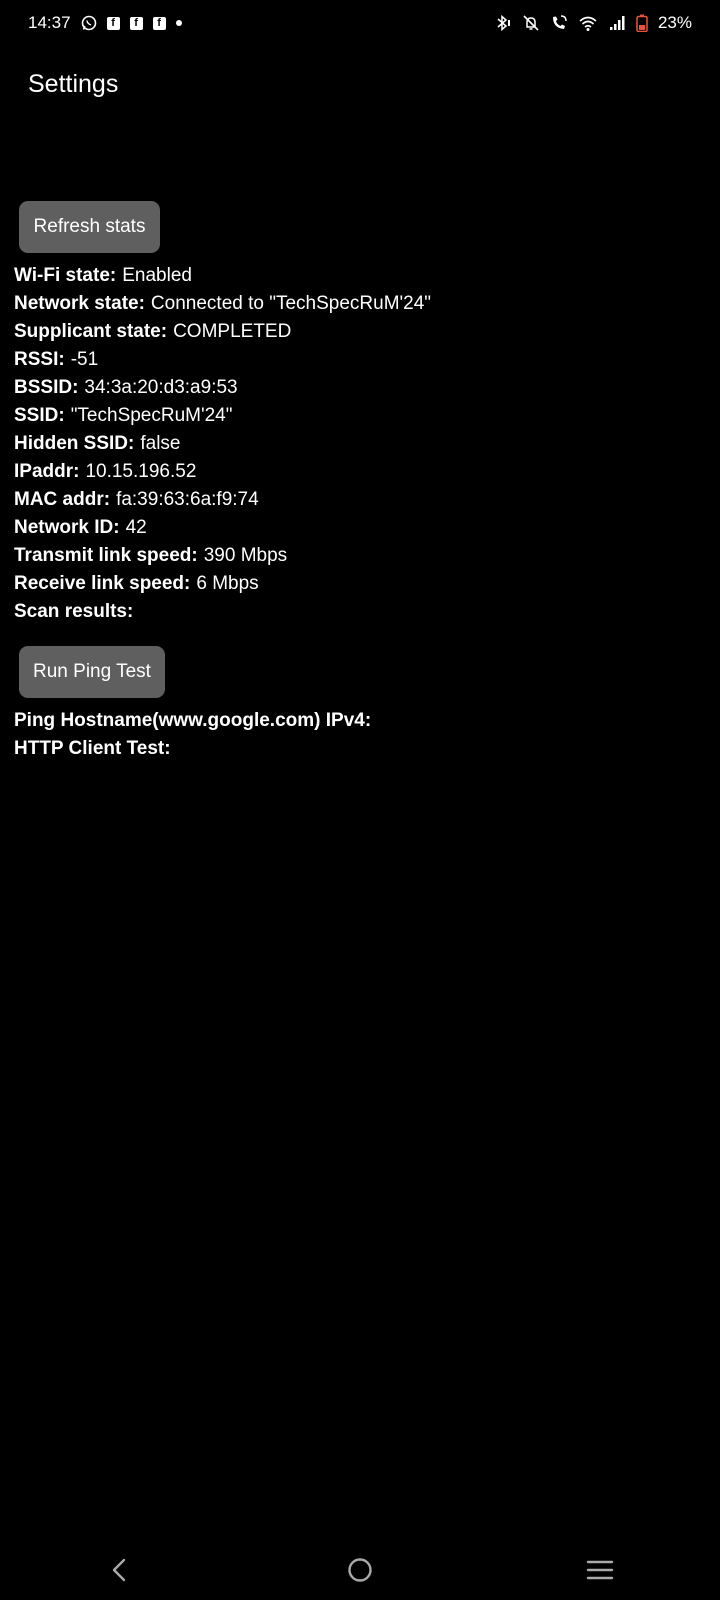 This screenshot has width=720, height=1600. Describe the element at coordinates (161, 387) in the screenshot. I see `stat-value: 34:3a:20:d3:a9:53` at that location.